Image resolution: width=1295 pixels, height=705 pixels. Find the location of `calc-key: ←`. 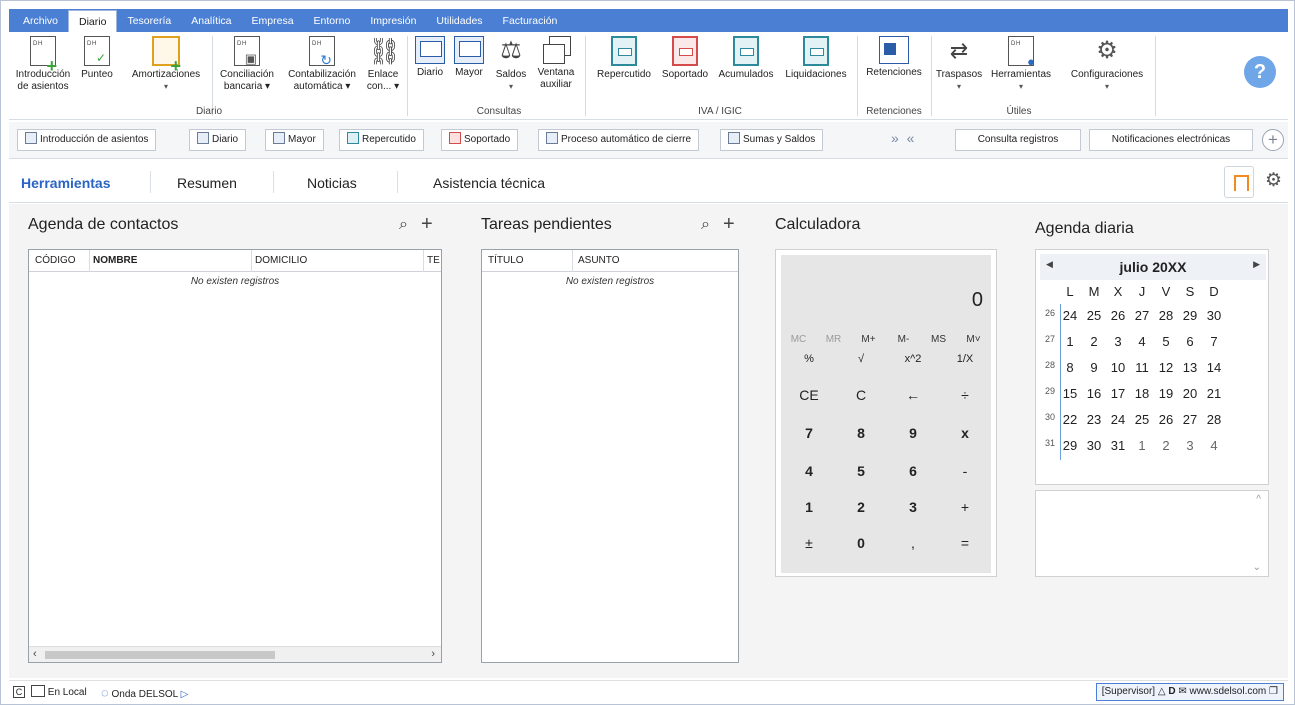

calc-key: ← is located at coordinates (913, 395).